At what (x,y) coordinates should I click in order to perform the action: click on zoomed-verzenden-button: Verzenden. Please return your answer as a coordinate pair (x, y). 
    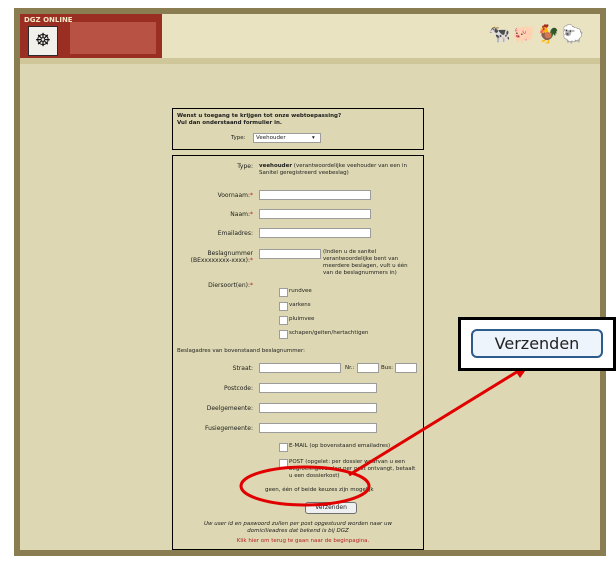
    Looking at the image, I should click on (537, 343).